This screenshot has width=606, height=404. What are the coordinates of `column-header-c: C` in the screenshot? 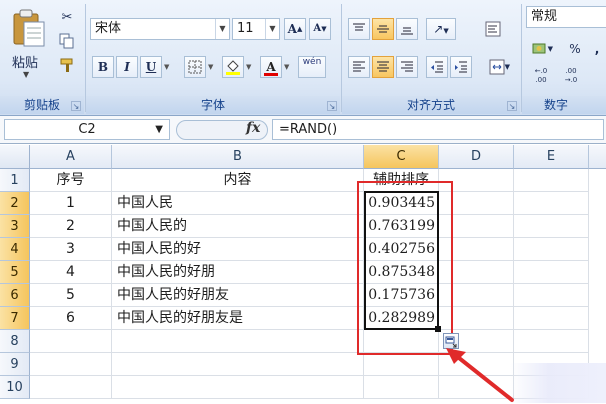 It's located at (401, 157).